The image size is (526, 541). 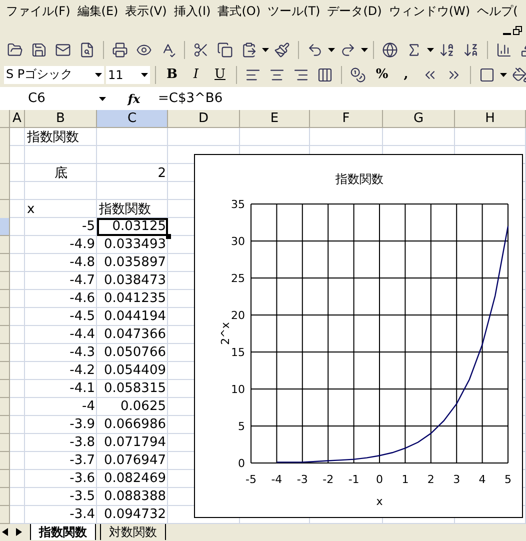 I want to click on bold-button: B, so click(x=172, y=75).